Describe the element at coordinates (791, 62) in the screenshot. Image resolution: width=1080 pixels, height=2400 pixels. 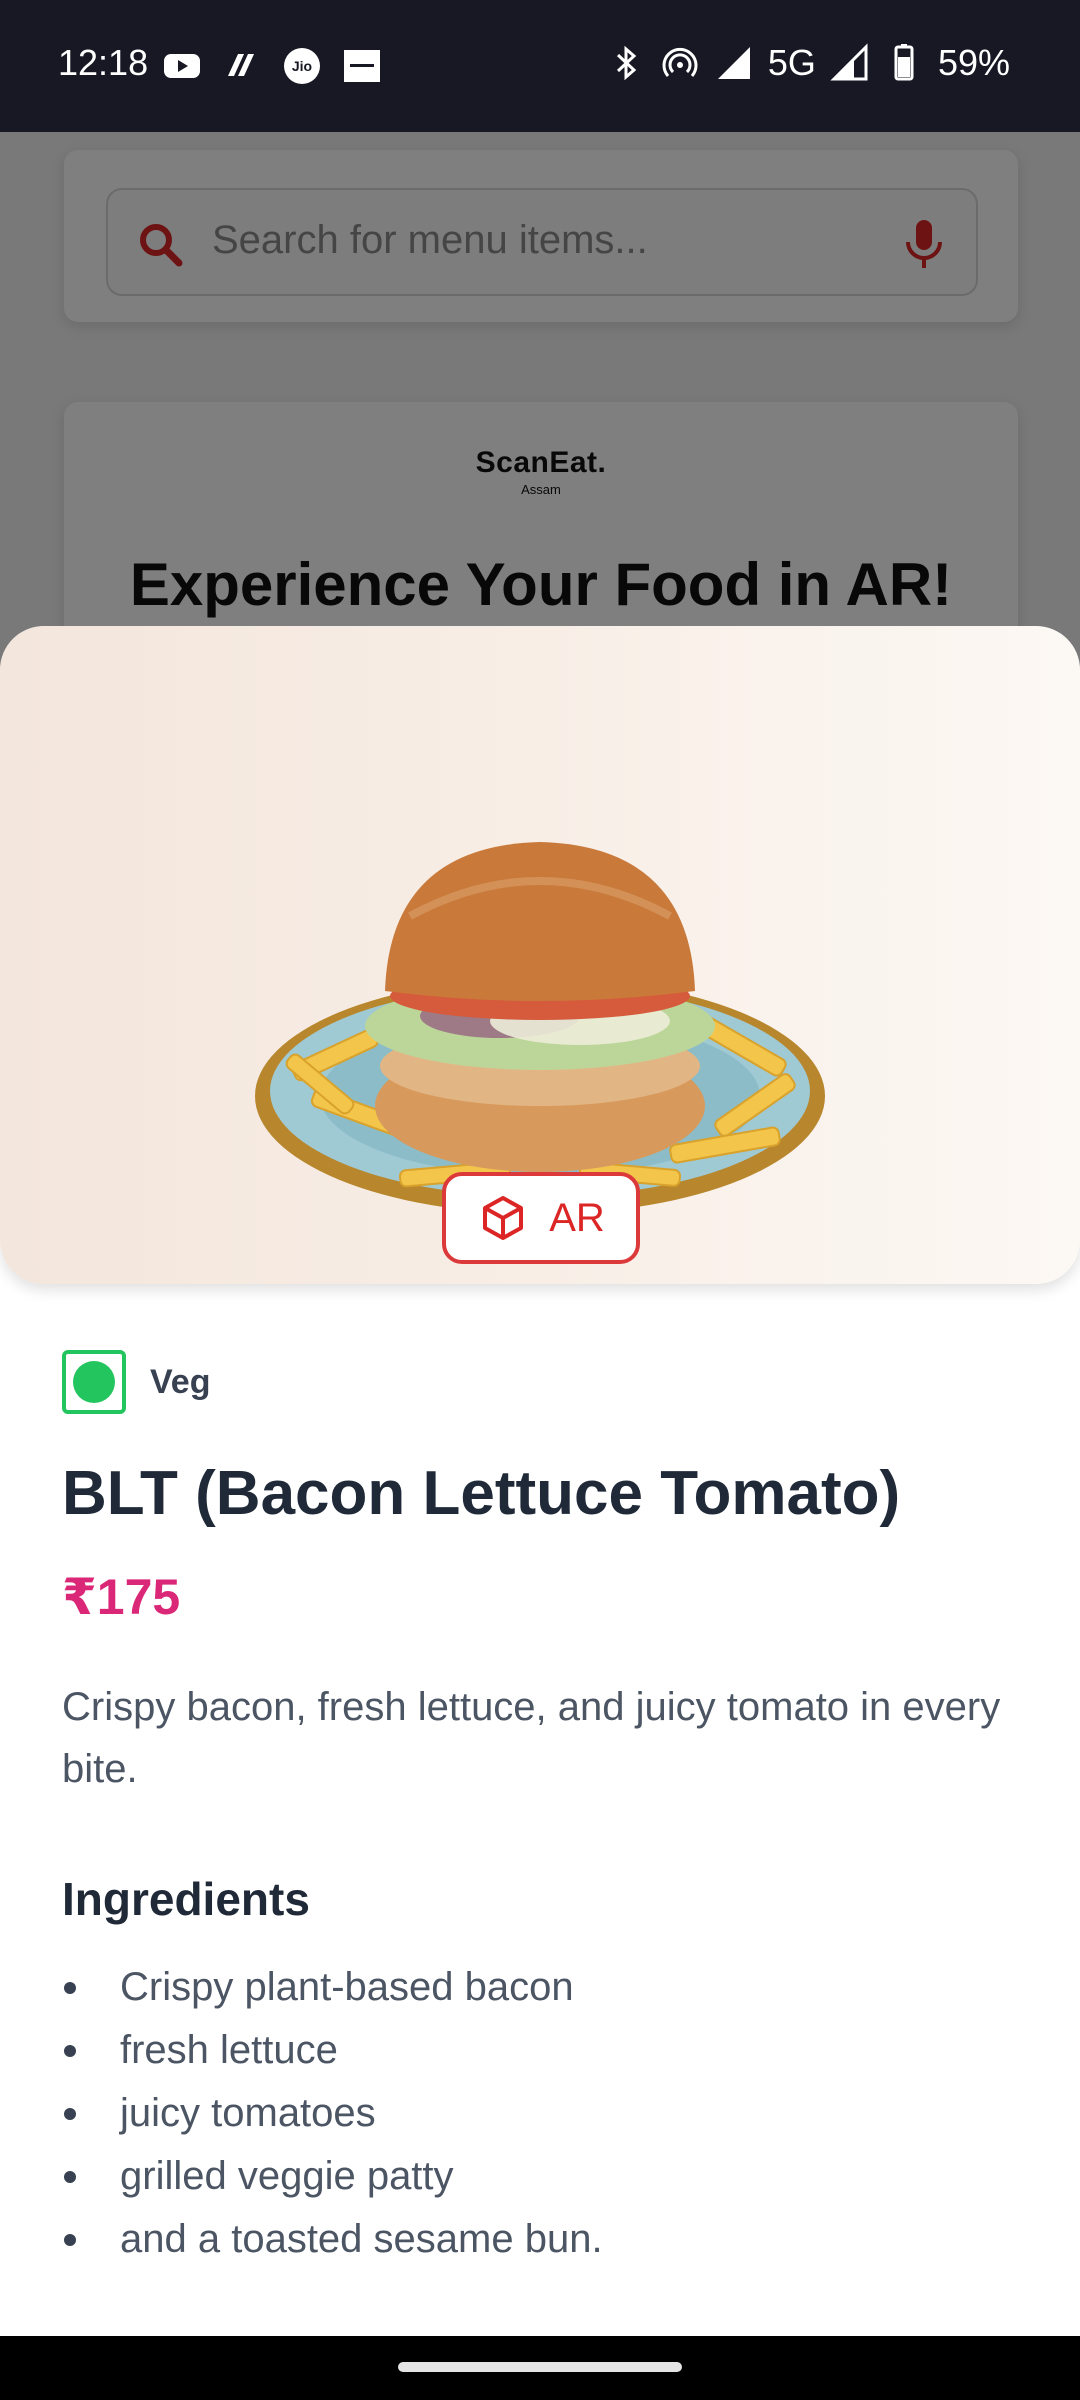
I see `network-type: 5G` at that location.